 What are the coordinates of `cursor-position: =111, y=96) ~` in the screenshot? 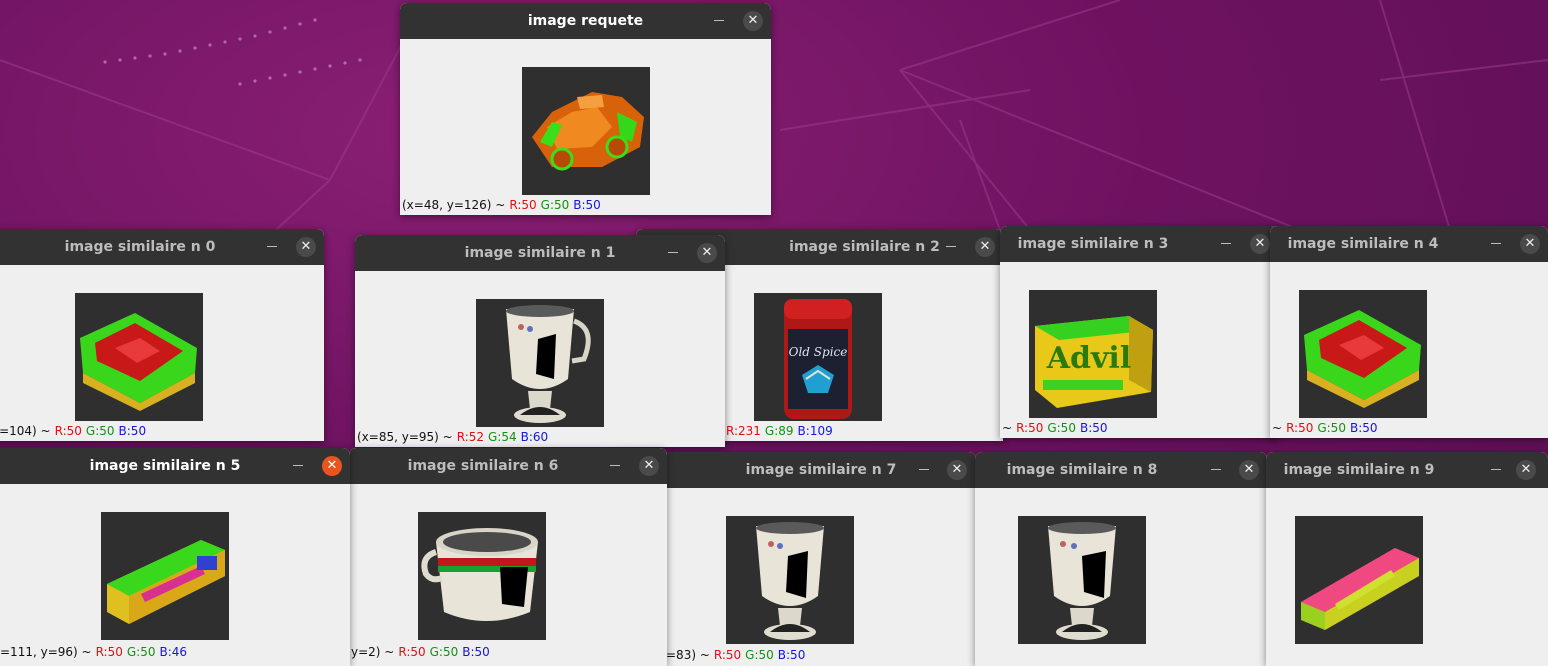 It's located at (46, 652).